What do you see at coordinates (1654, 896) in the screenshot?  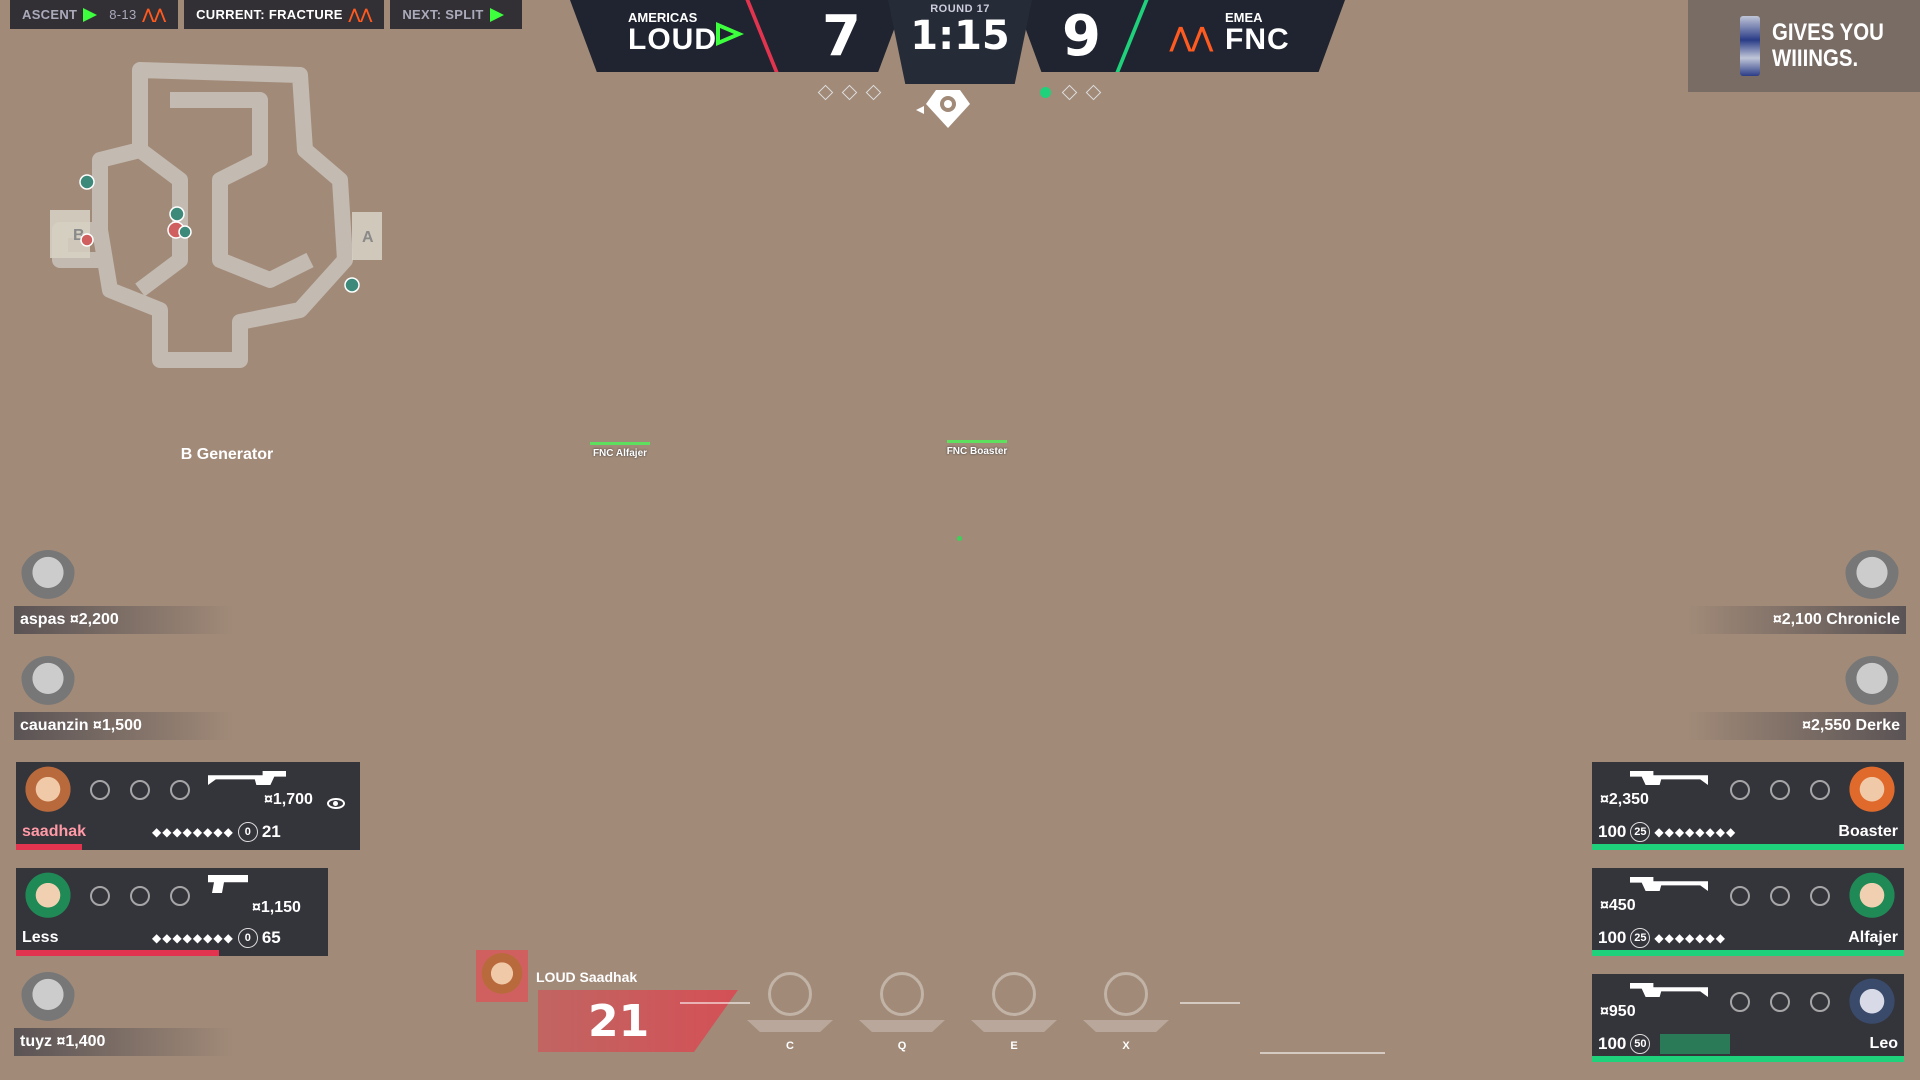 I see `weapon-group: ¤450` at bounding box center [1654, 896].